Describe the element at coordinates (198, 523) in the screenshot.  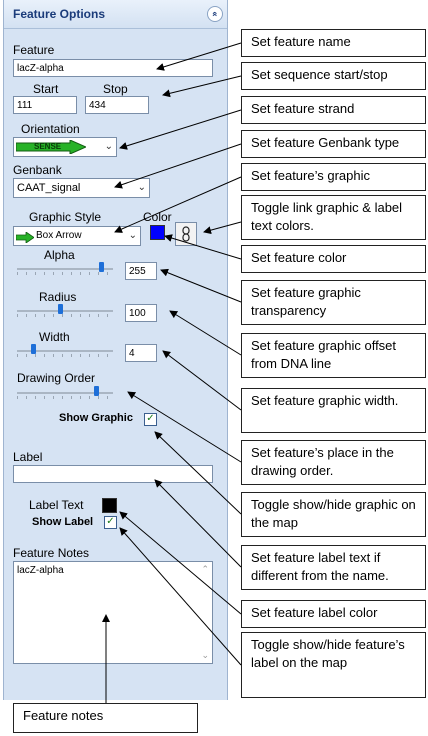
I see `arrow-label-text` at that location.